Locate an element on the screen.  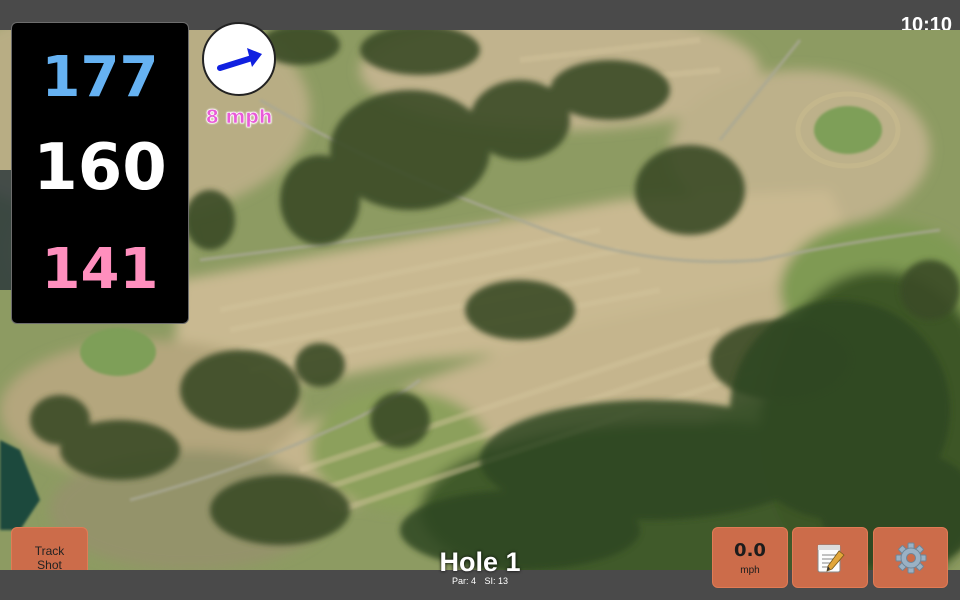
yardage-panel: 177 160 141 is located at coordinates (100, 173).